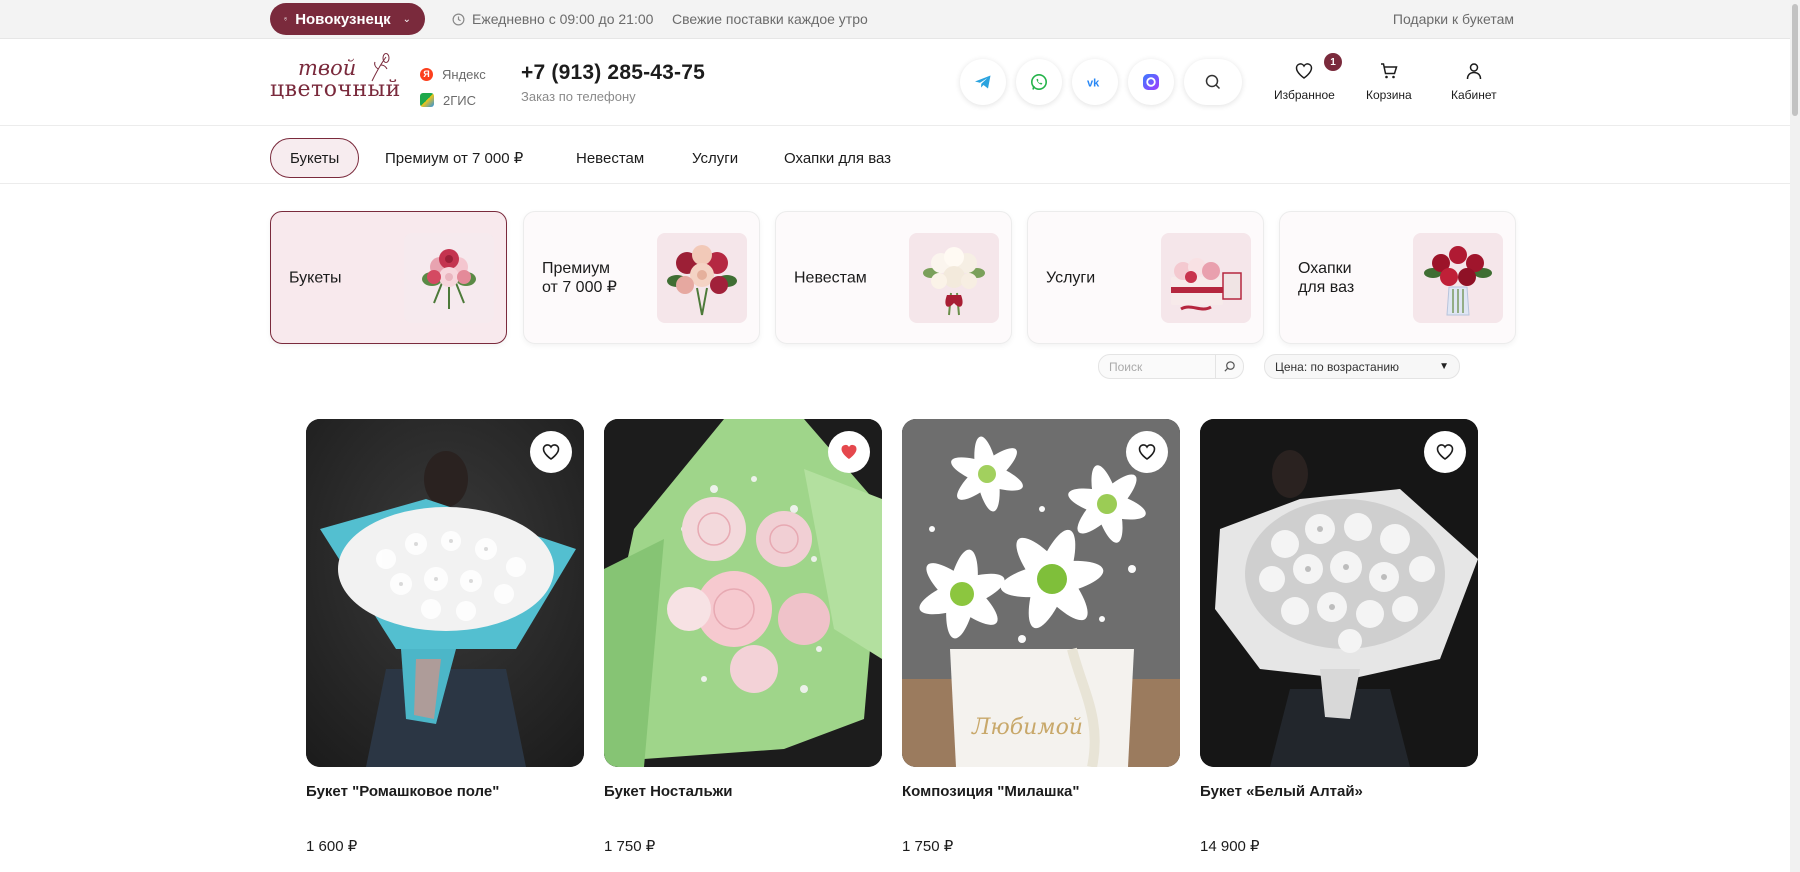 This screenshot has width=1800, height=872. Describe the element at coordinates (1458, 281) in the screenshot. I see `roses-in-vase-illustration` at that location.